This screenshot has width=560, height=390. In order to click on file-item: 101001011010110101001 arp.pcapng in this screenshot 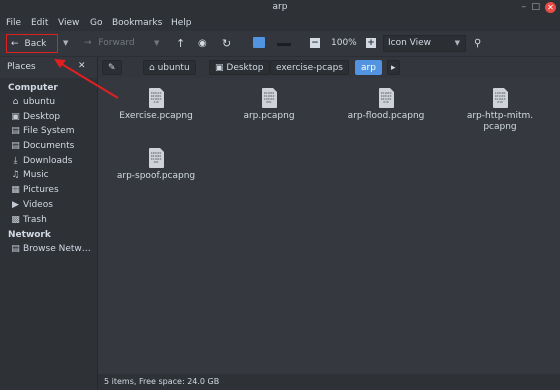, I will do `click(269, 105)`.